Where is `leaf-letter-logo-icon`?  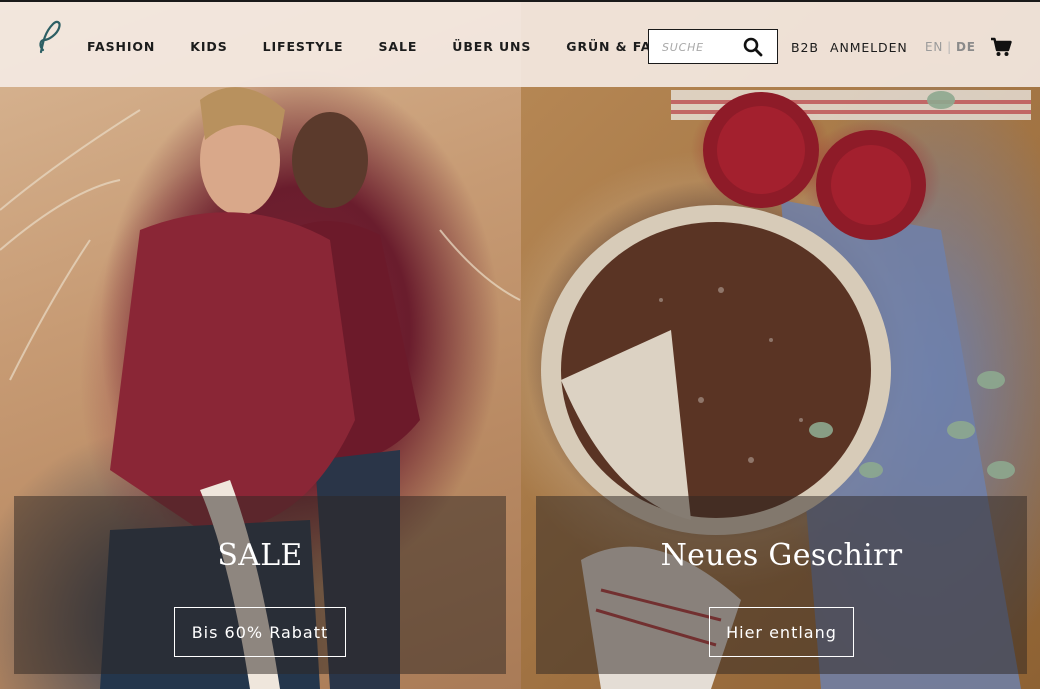 leaf-letter-logo-icon is located at coordinates (50, 38).